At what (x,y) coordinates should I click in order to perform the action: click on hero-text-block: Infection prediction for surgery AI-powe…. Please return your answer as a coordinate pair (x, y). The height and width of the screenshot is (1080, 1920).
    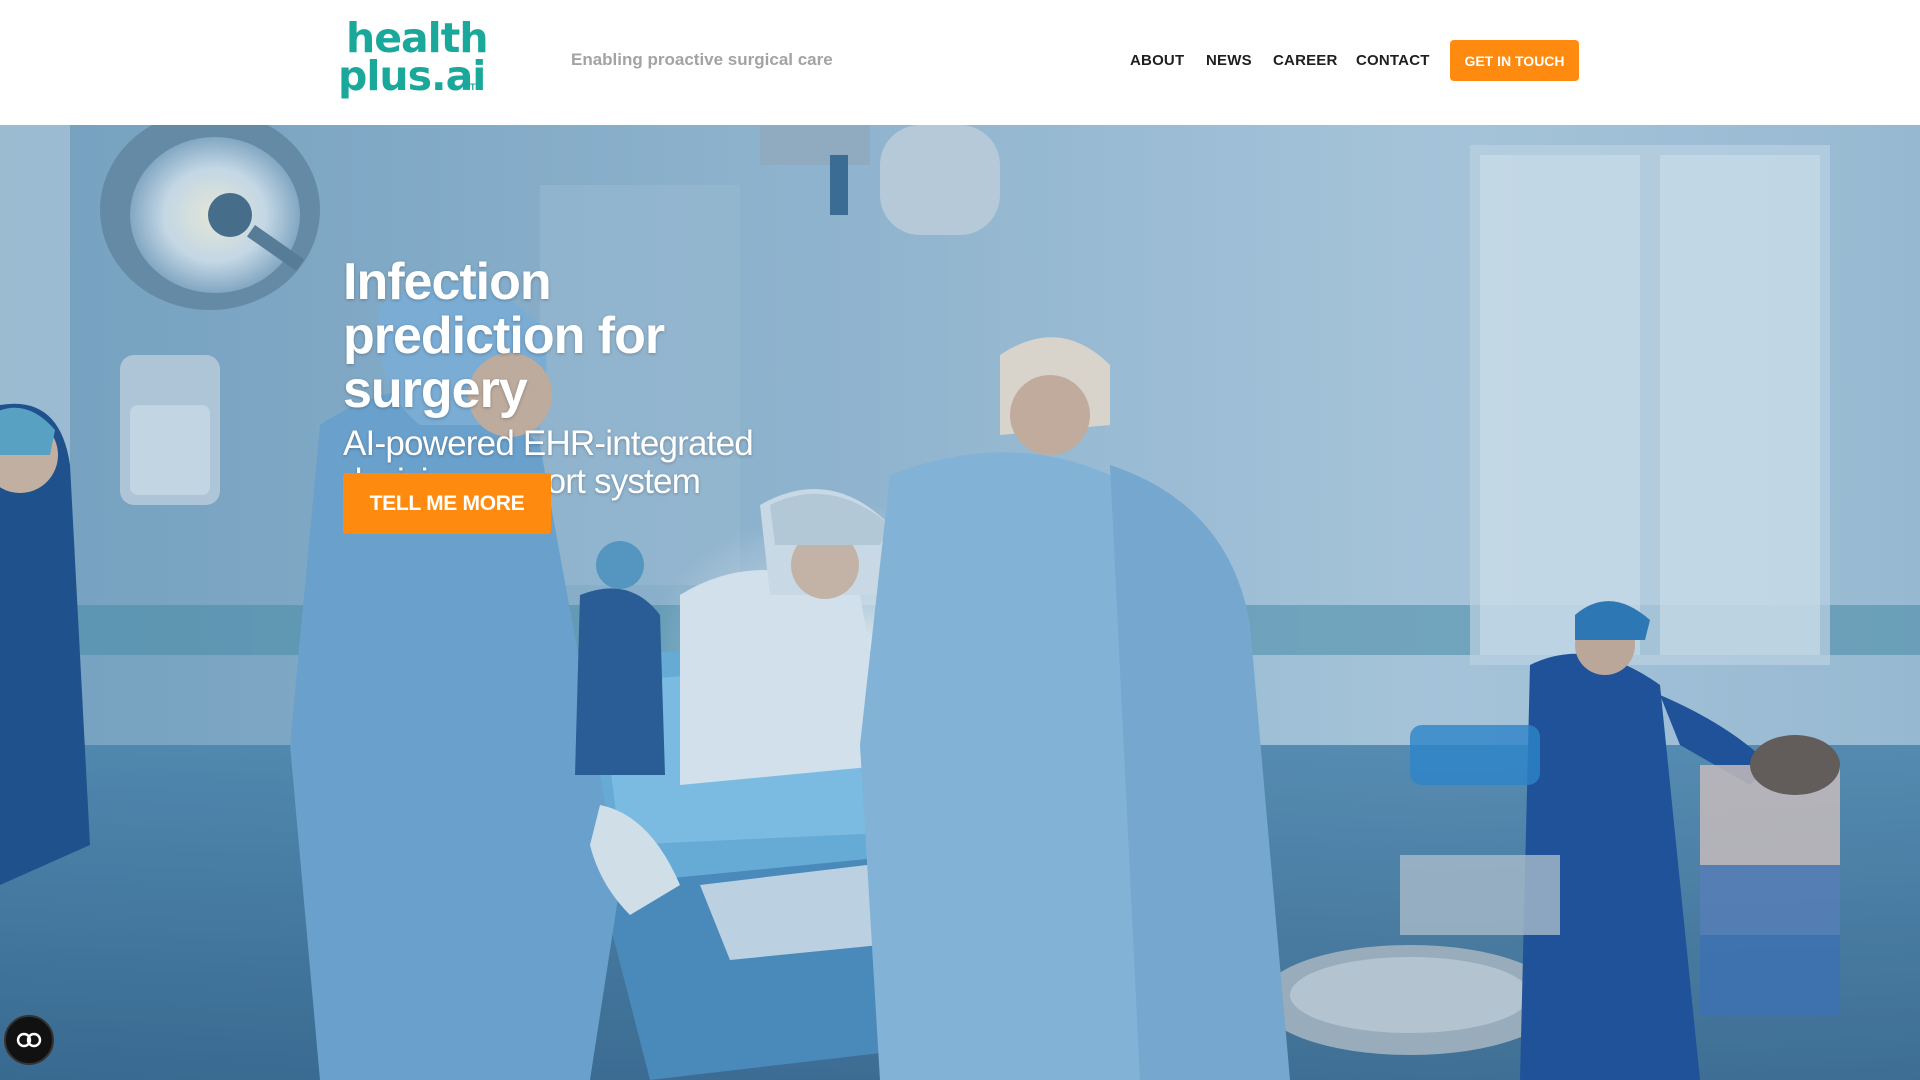
    Looking at the image, I should click on (623, 378).